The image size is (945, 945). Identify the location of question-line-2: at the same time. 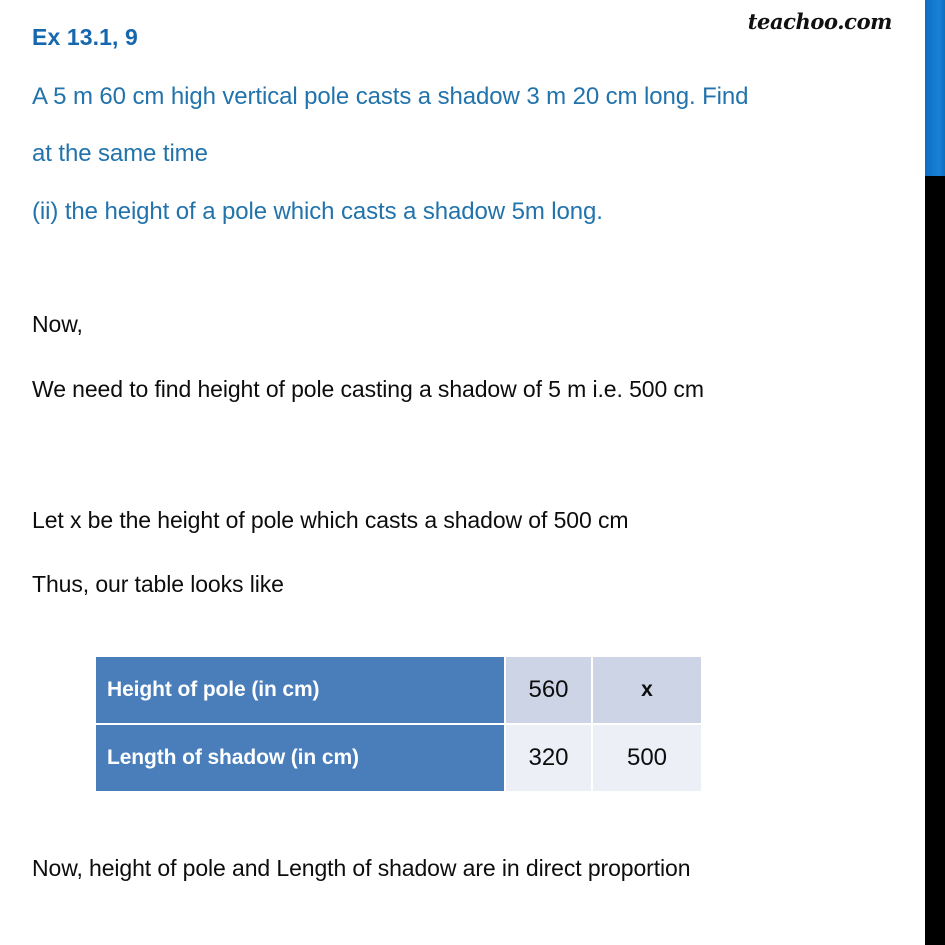
(120, 153).